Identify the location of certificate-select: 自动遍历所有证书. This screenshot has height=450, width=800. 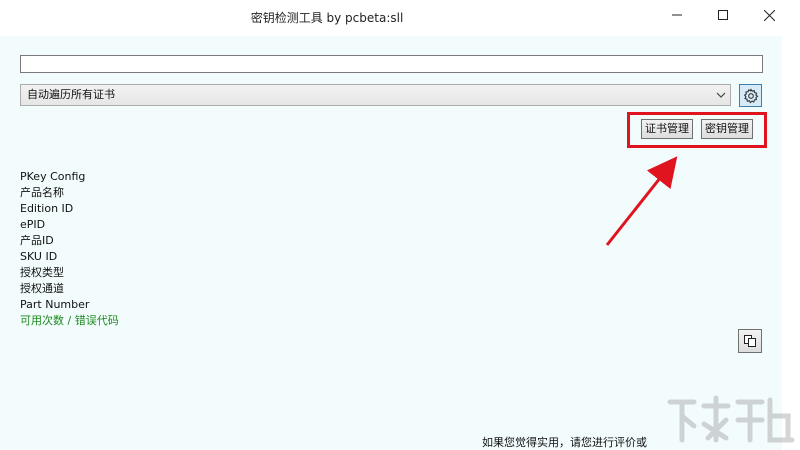
(375, 95).